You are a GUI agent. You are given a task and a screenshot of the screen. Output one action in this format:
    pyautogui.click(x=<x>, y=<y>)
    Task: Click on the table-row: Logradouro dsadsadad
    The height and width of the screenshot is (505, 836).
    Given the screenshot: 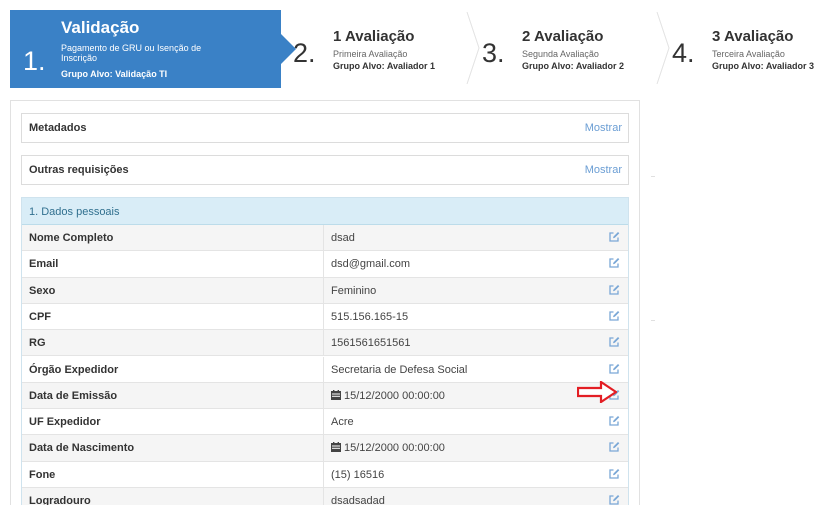 What is the action you would take?
    pyautogui.click(x=325, y=496)
    